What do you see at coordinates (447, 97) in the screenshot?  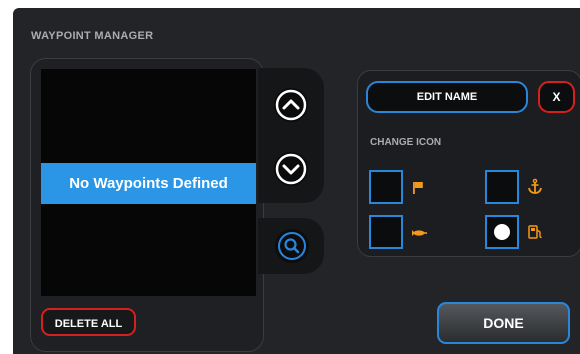 I see `edit-name-button: EDIT NAME` at bounding box center [447, 97].